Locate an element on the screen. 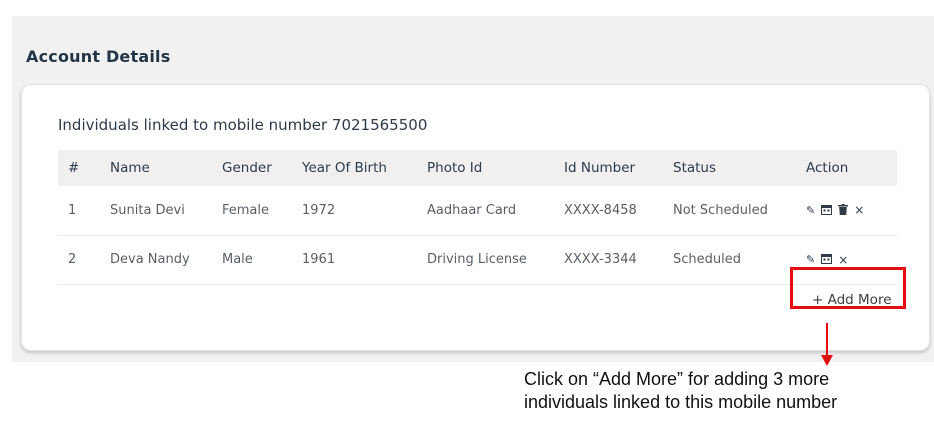 The height and width of the screenshot is (425, 934). row-gender: Male is located at coordinates (237, 259).